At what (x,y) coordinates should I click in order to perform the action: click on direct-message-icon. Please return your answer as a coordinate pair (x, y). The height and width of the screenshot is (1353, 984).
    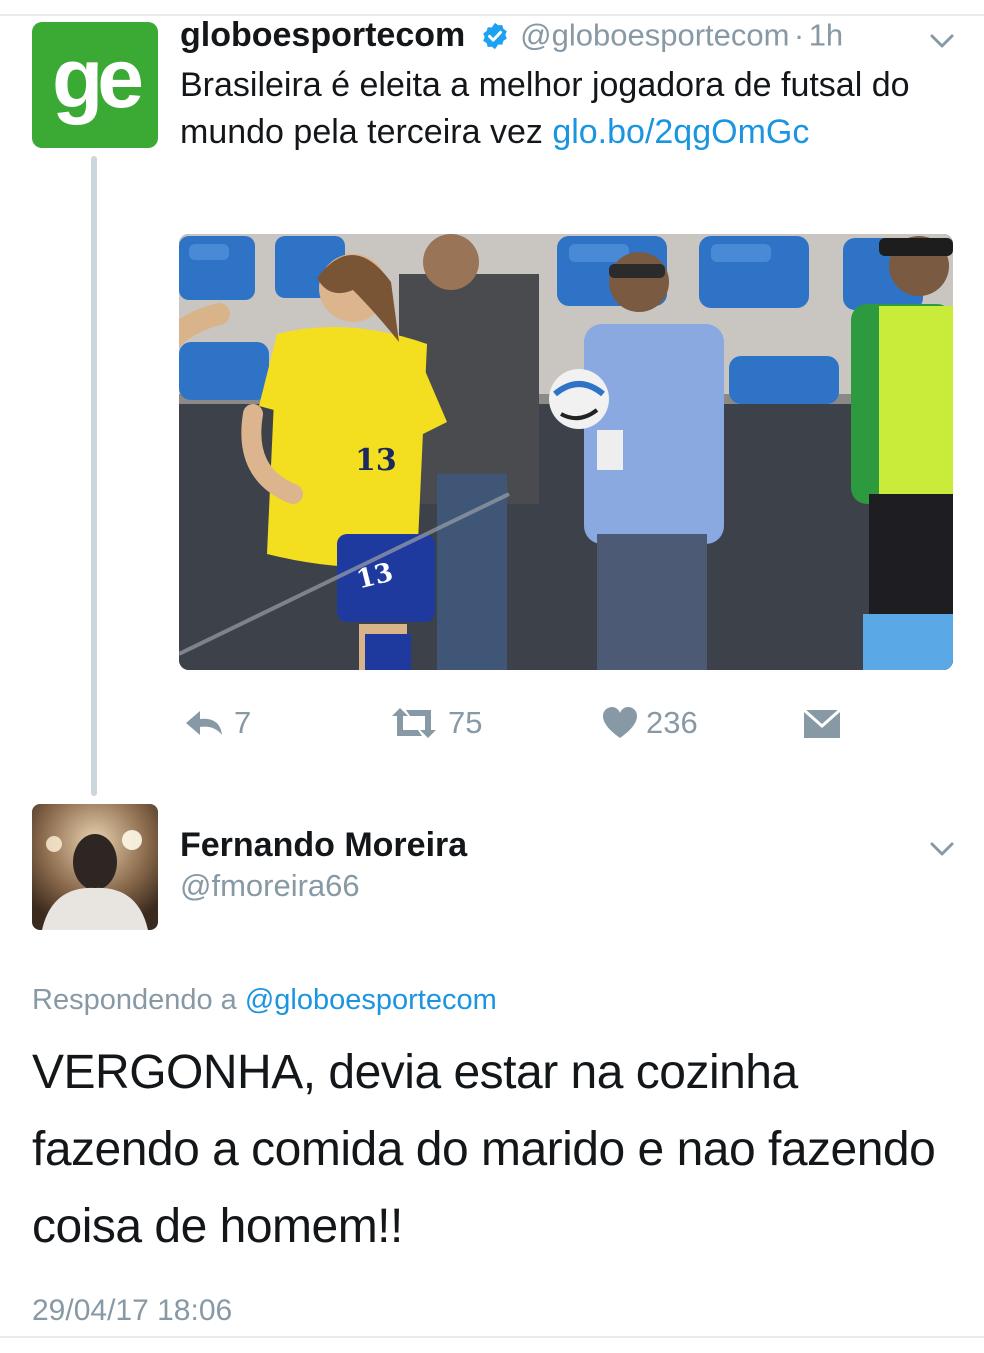
    Looking at the image, I should click on (822, 723).